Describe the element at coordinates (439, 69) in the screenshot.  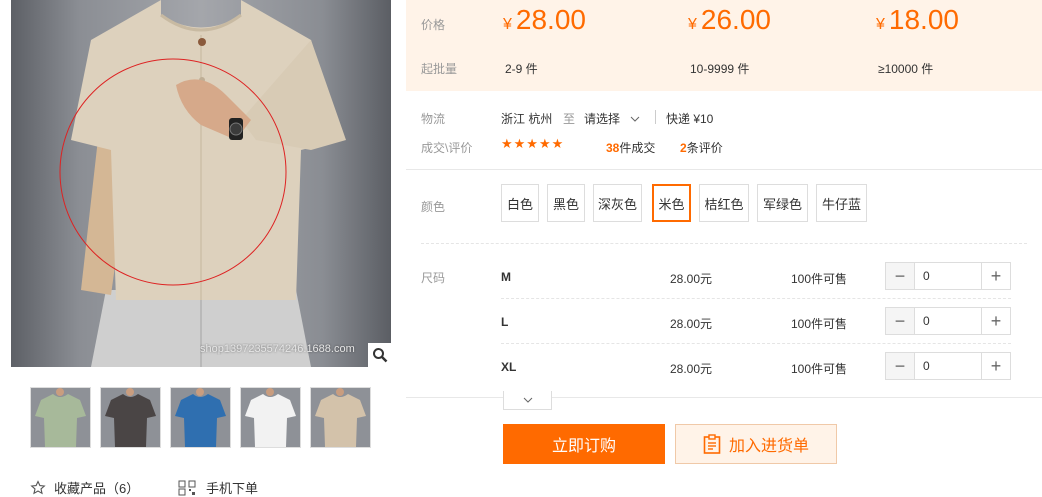
I see `moq-label: 起批量` at that location.